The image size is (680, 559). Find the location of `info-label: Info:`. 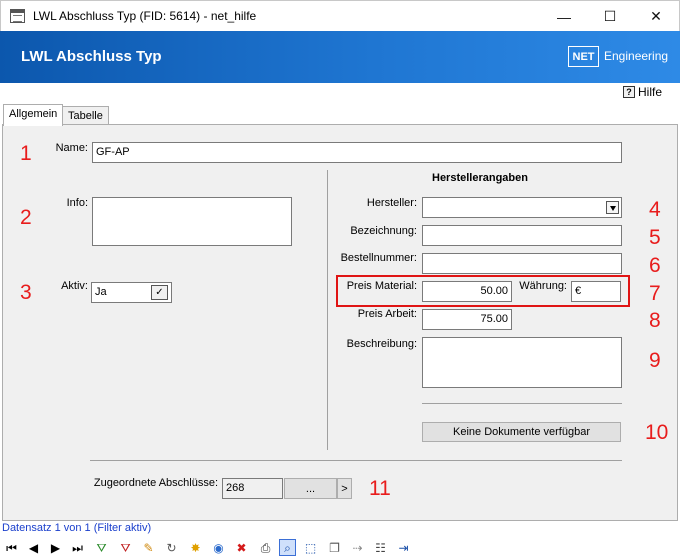

info-label: Info: is located at coordinates (77, 203).